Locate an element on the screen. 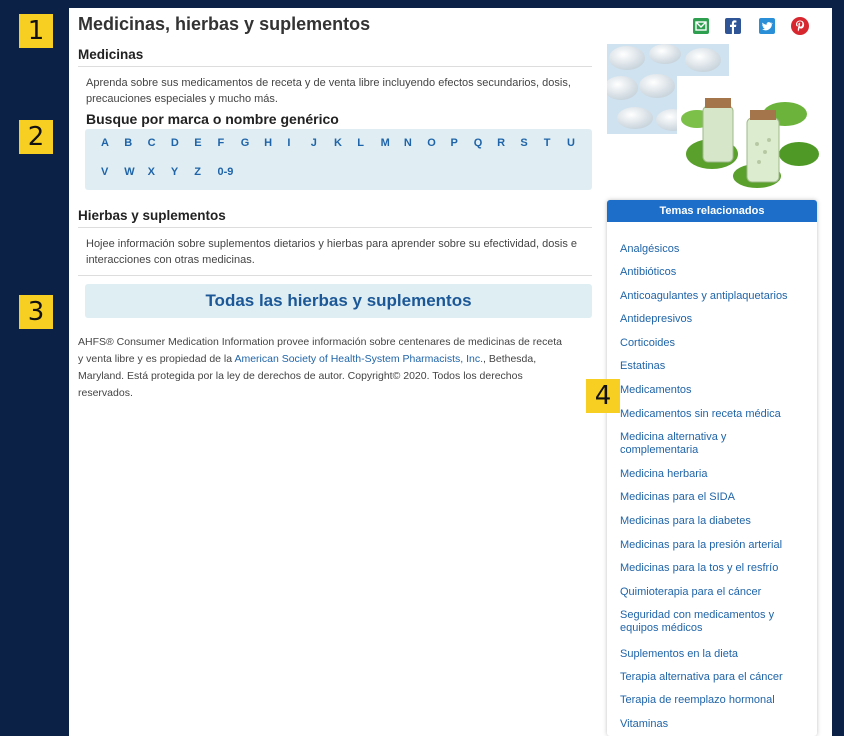 The width and height of the screenshot is (844, 736). related-topic-link: Medicina herbaria is located at coordinates (712, 474).